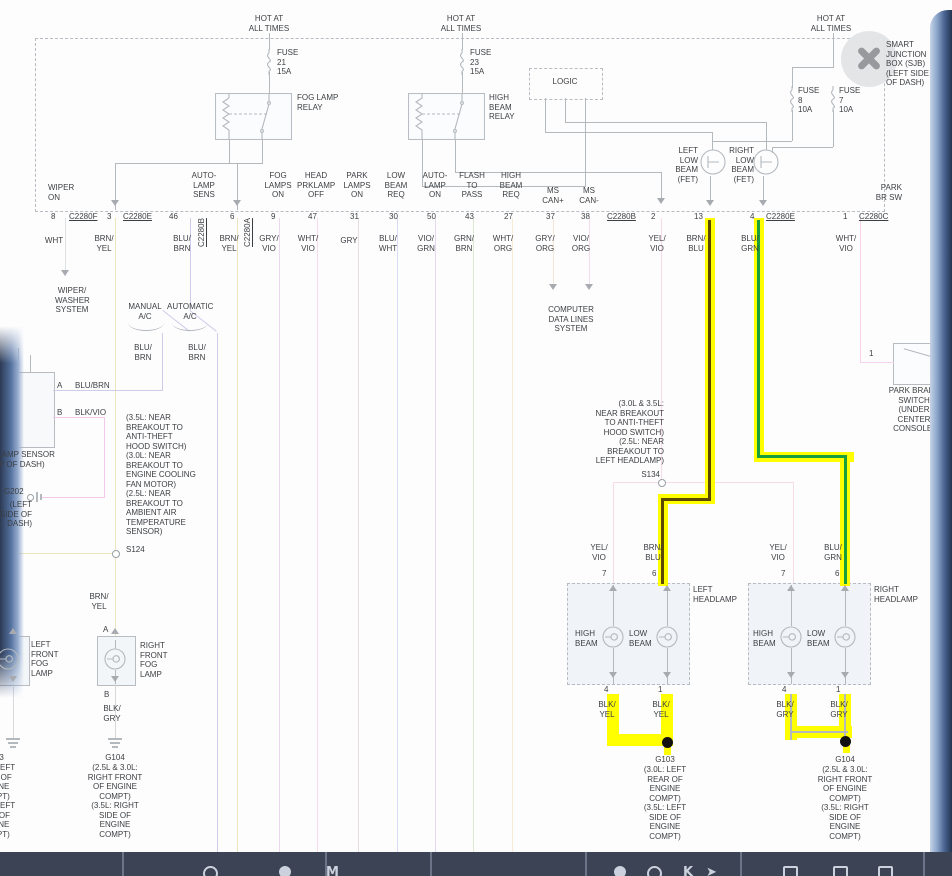  I want to click on pin-number: 3, so click(109, 216).